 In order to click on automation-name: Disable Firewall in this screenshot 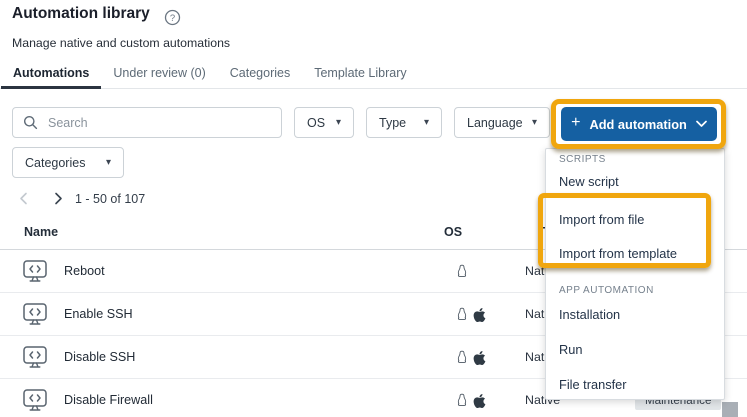, I will do `click(108, 400)`.